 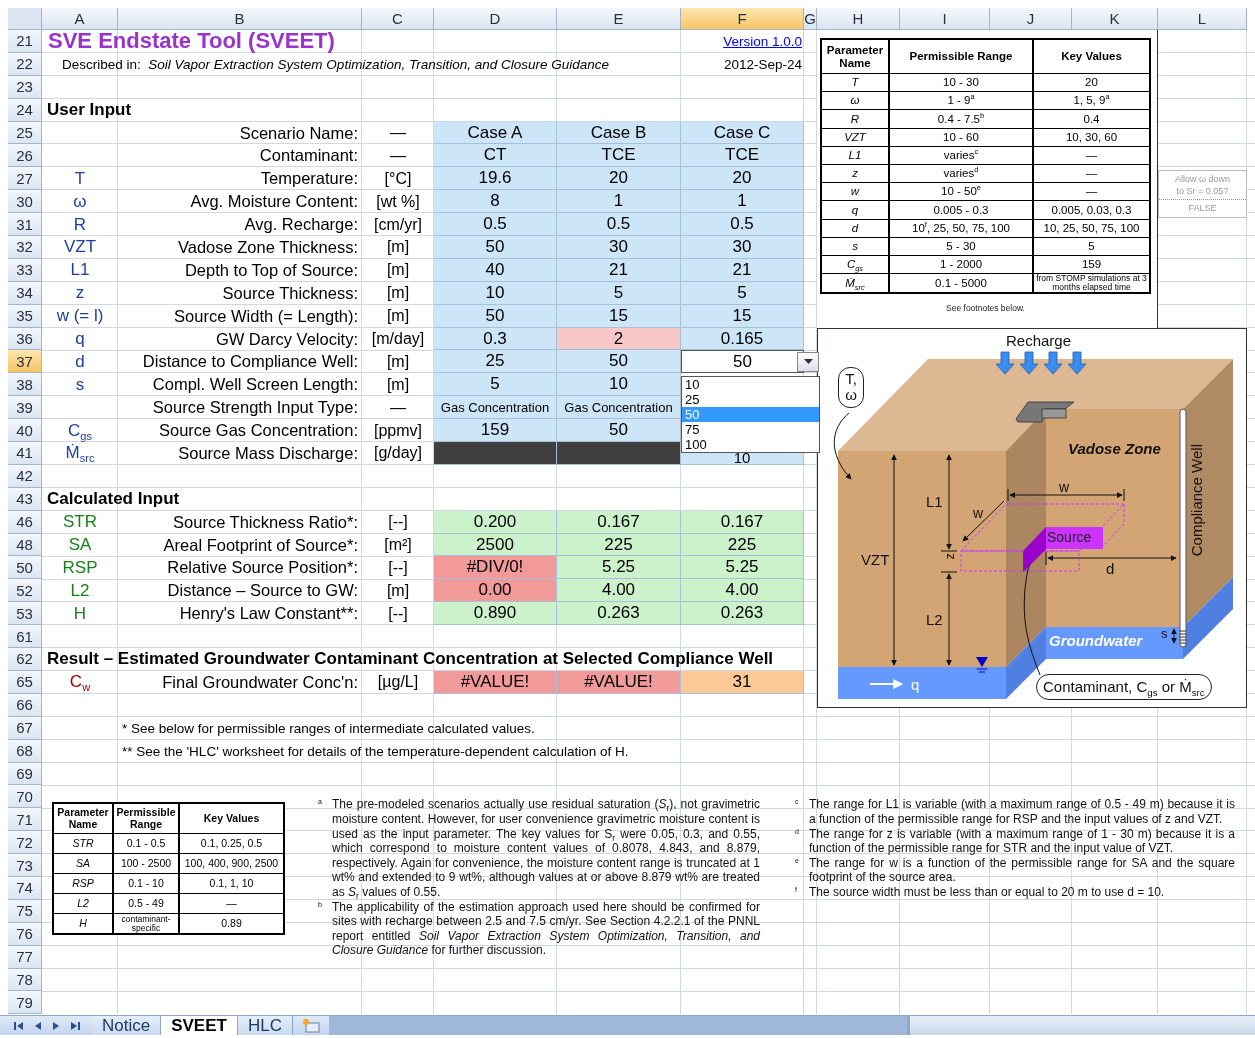 I want to click on row-header: 62, so click(x=25, y=659).